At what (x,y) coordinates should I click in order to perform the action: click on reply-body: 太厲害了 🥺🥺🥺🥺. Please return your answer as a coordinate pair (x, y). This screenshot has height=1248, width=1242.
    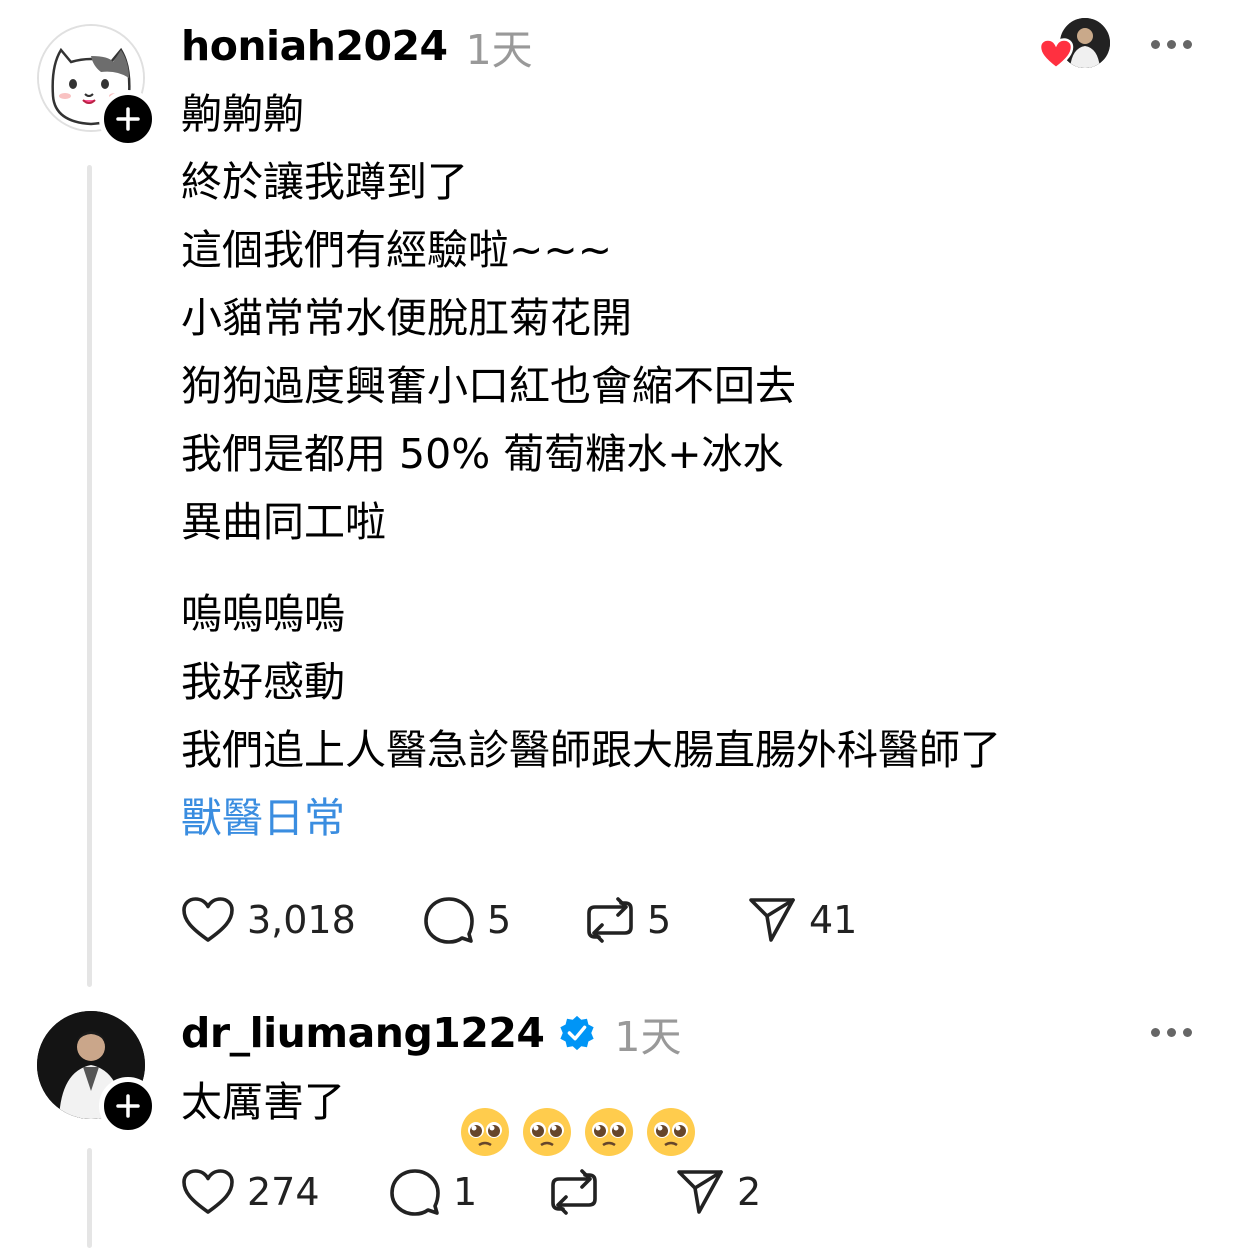
    Looking at the image, I should click on (444, 1112).